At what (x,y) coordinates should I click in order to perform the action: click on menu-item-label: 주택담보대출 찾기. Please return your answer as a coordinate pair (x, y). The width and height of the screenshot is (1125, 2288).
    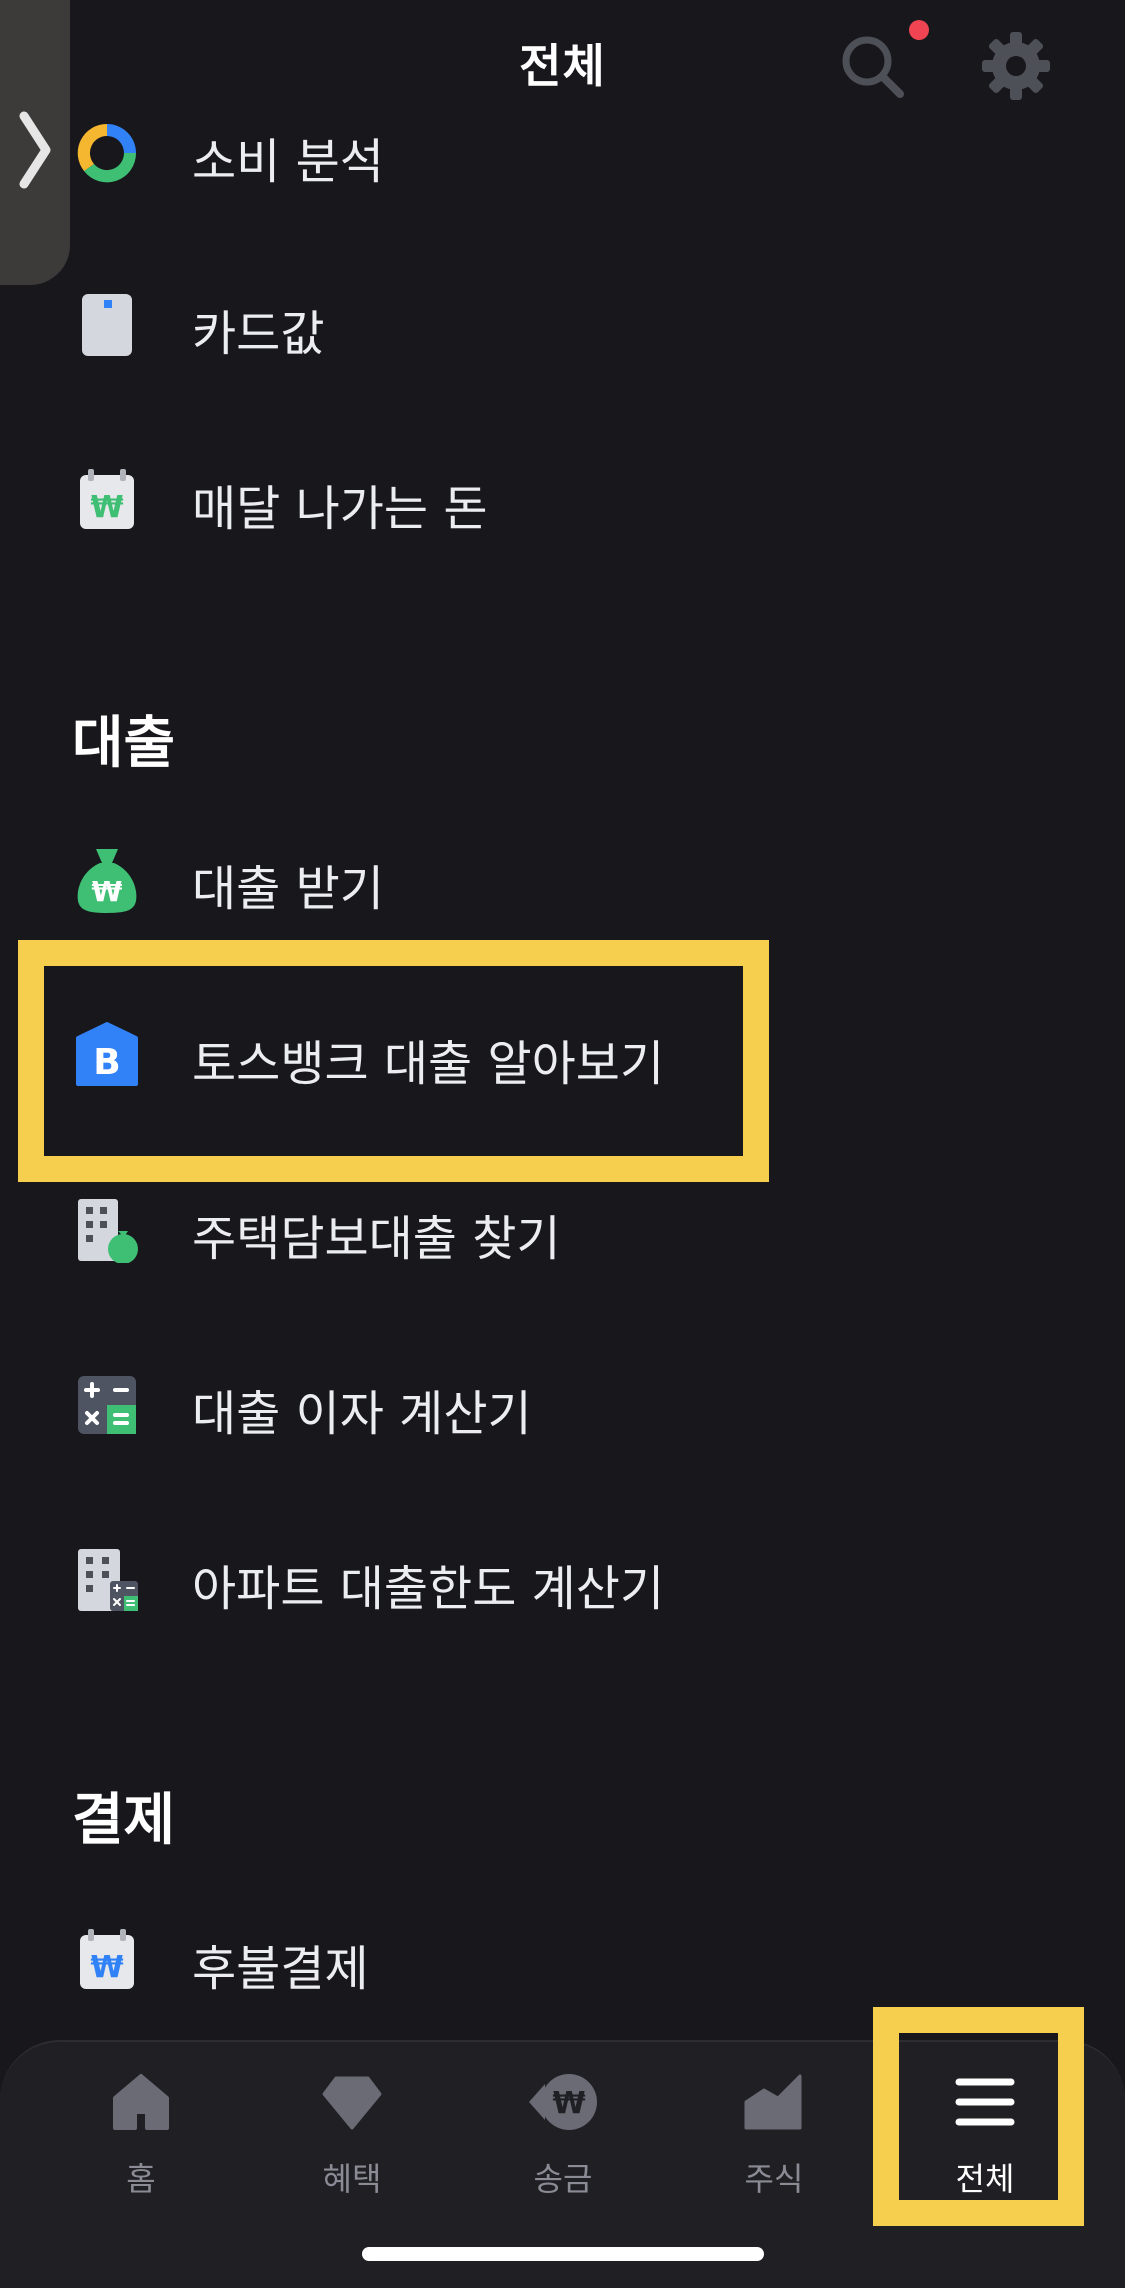
    Looking at the image, I should click on (376, 1239).